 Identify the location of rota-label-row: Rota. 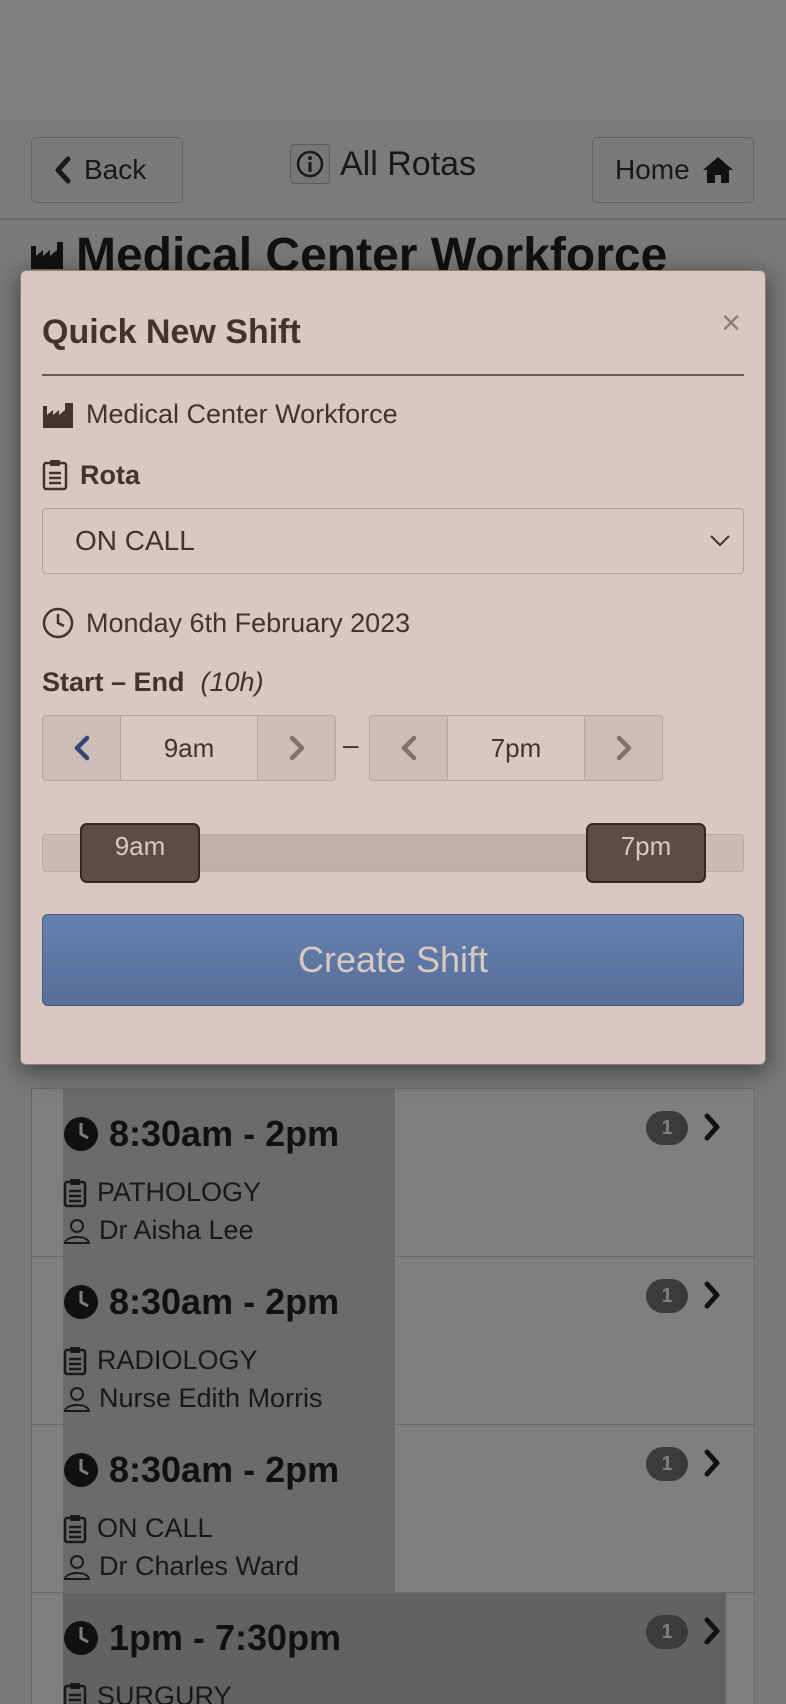
(91, 475).